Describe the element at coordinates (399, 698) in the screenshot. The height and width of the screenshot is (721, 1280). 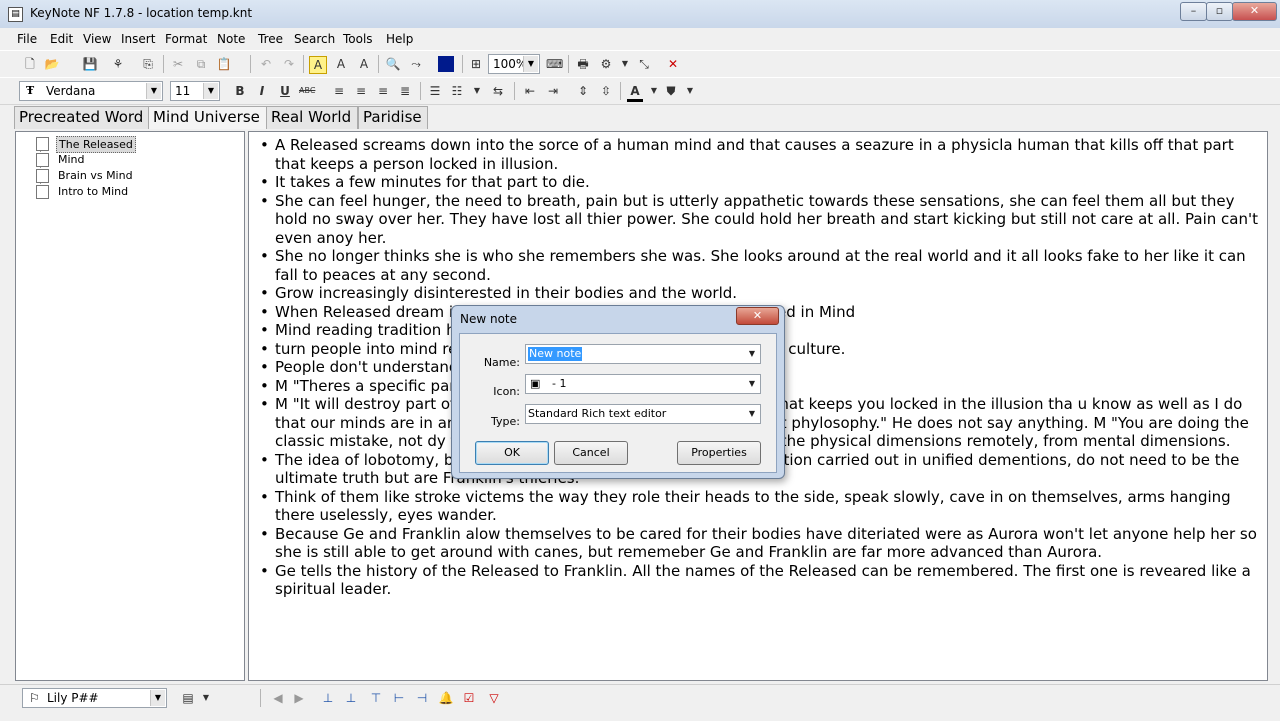
I see `tree-move-icon: ⊢` at that location.